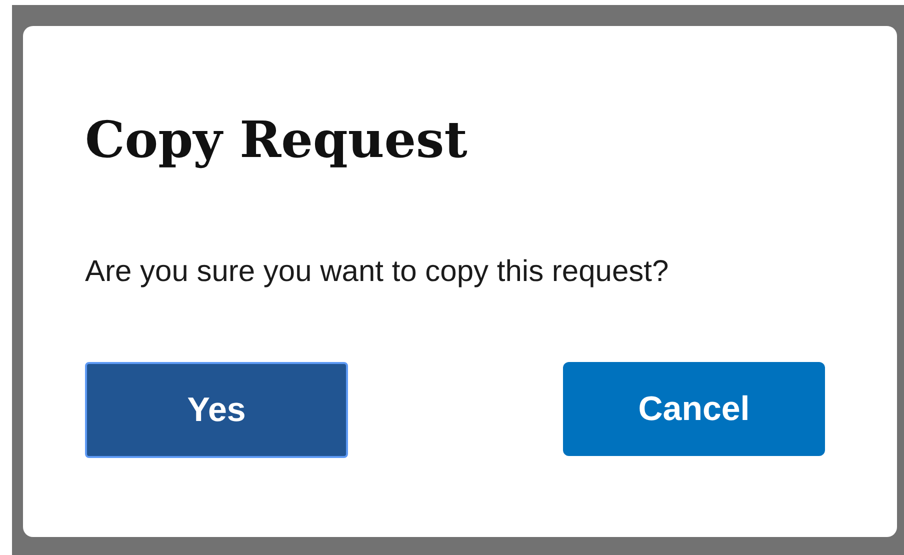  I want to click on confirm-button: Yes, so click(216, 410).